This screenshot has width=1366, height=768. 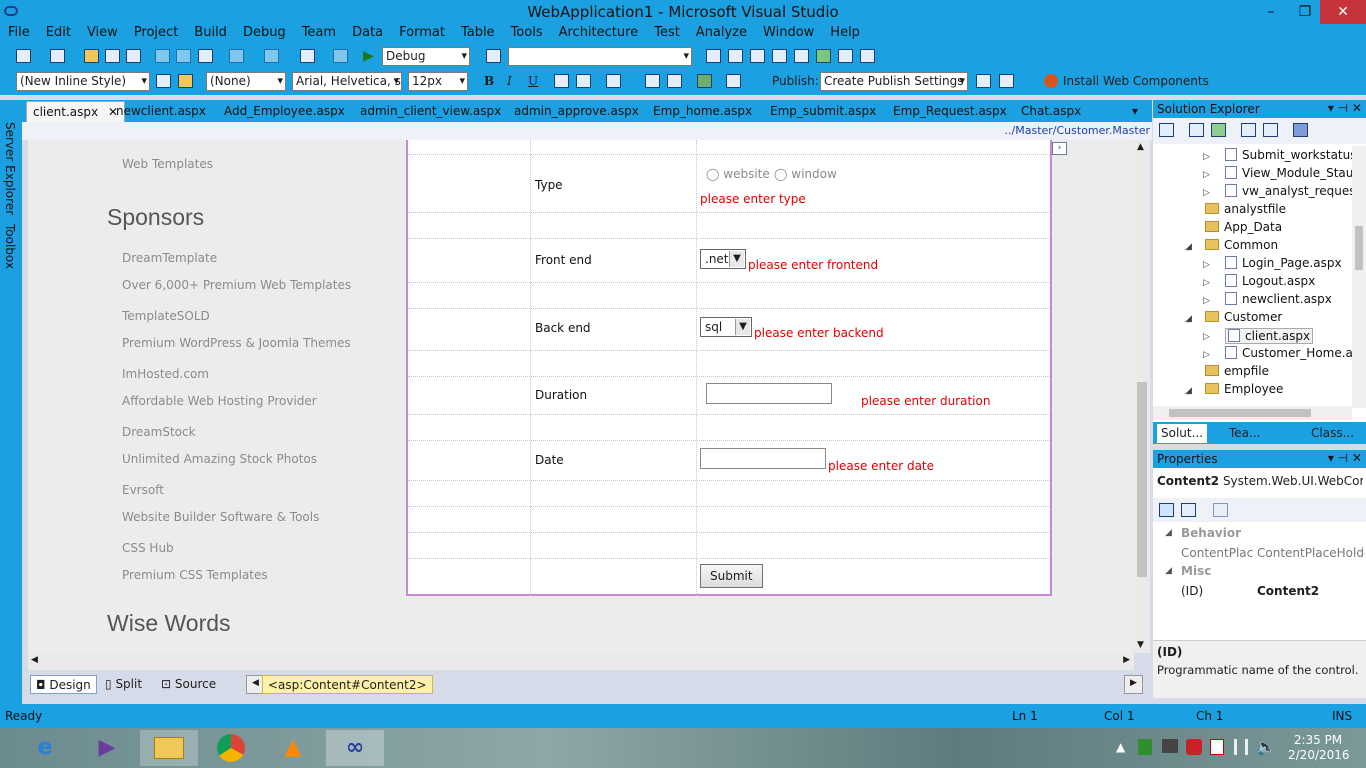 I want to click on file-explorer-icon, so click(x=169, y=748).